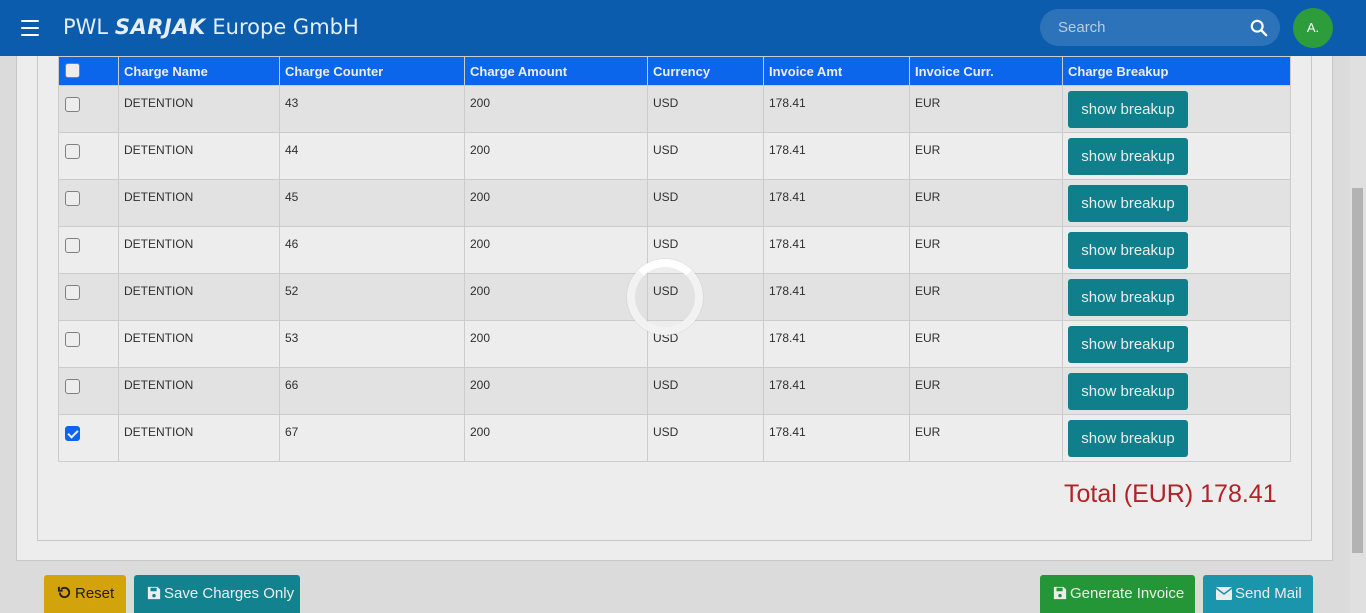 This screenshot has width=1366, height=613. I want to click on top-navbar: PWL SARJAK Europe GmbH A., so click(683, 28).